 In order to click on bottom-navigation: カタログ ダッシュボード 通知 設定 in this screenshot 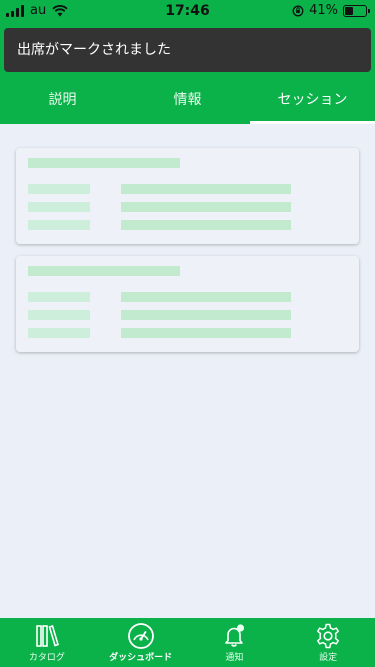, I will do `click(187, 642)`.